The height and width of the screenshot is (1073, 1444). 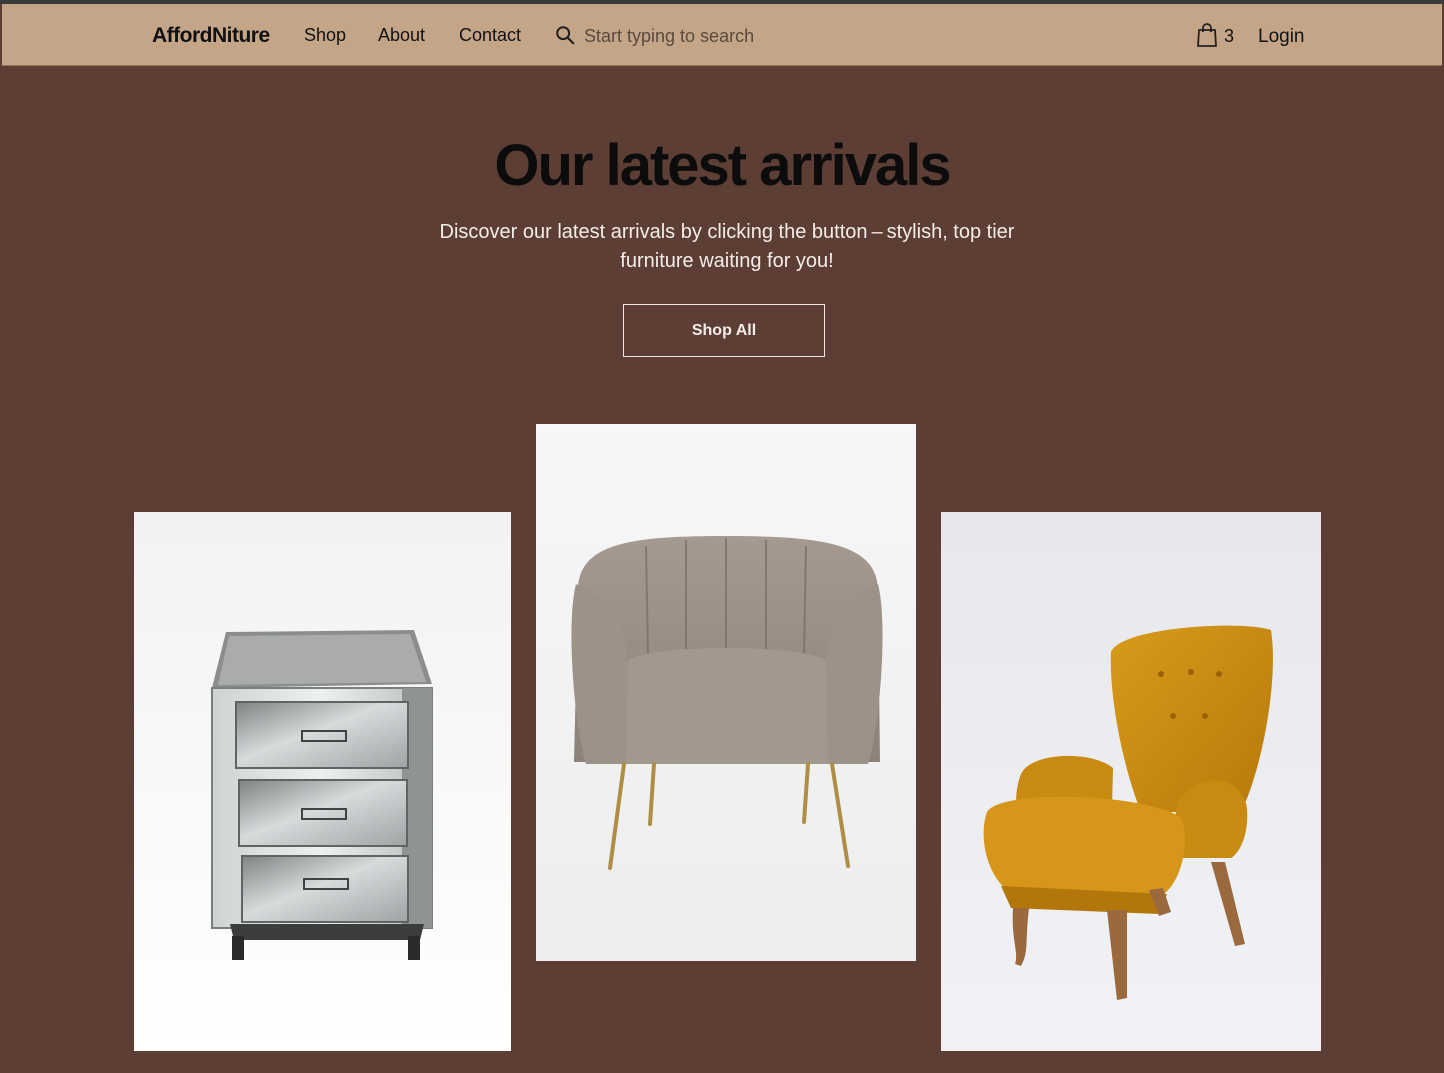 I want to click on hero-title: Our latest arrivals, so click(x=722, y=165).